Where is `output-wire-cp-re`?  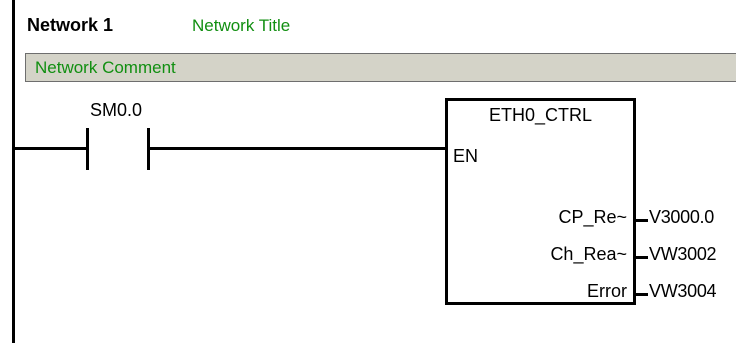
output-wire-cp-re is located at coordinates (642, 220).